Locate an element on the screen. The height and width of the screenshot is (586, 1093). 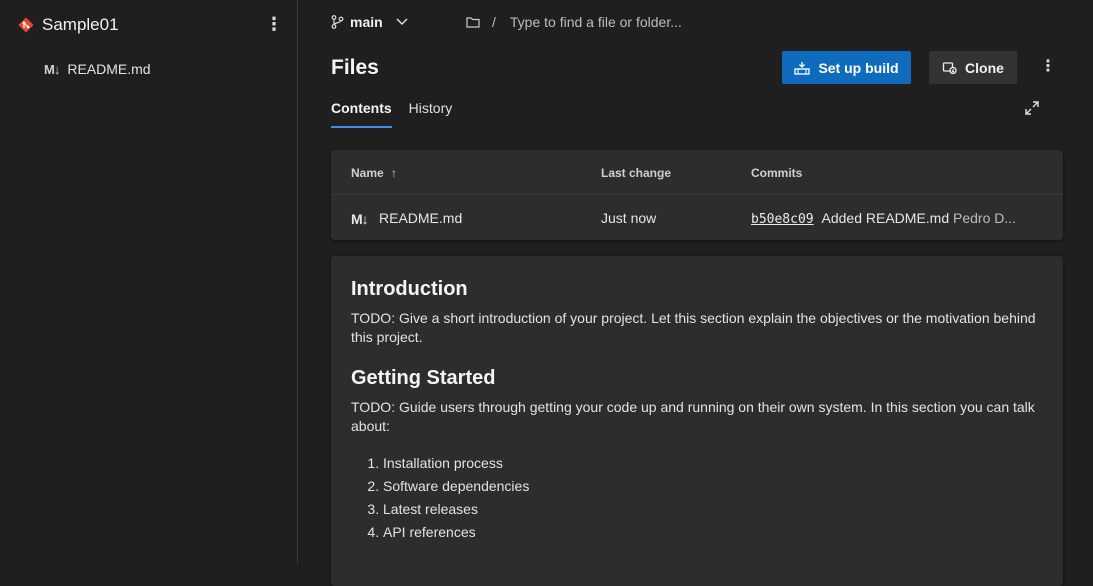
commit-message: Added README.md is located at coordinates (885, 218).